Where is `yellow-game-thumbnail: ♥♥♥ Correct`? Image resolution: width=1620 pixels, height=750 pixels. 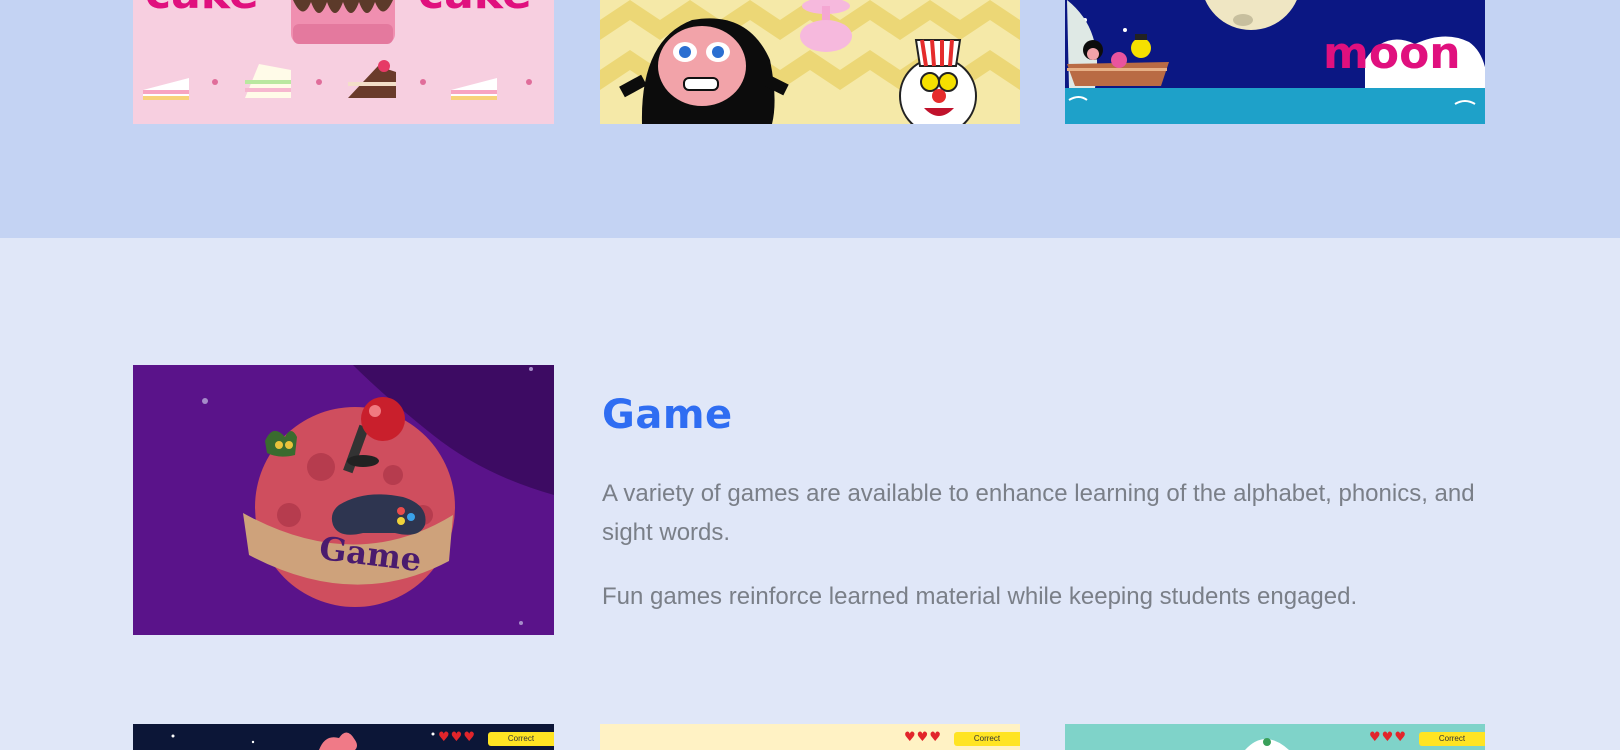
yellow-game-thumbnail: ♥♥♥ Correct is located at coordinates (810, 737).